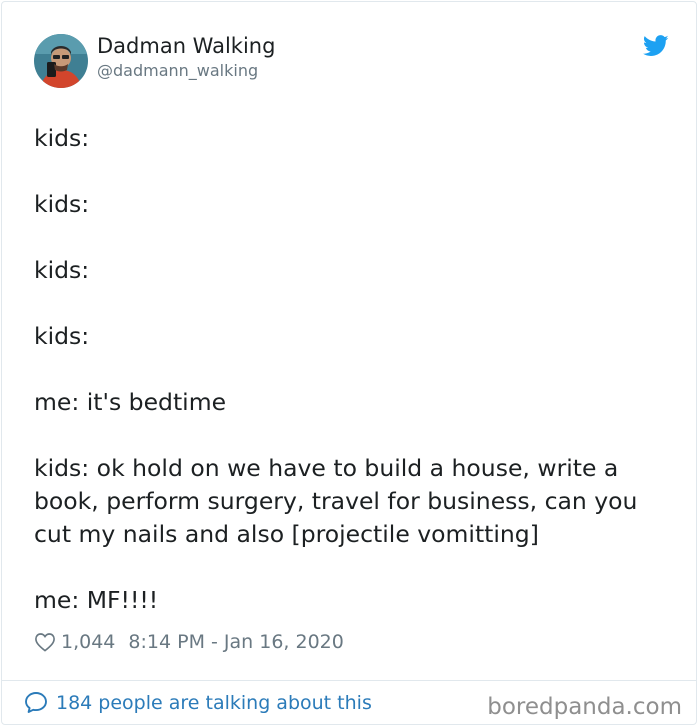  What do you see at coordinates (584, 707) in the screenshot?
I see `watermark: boredpanda.com` at bounding box center [584, 707].